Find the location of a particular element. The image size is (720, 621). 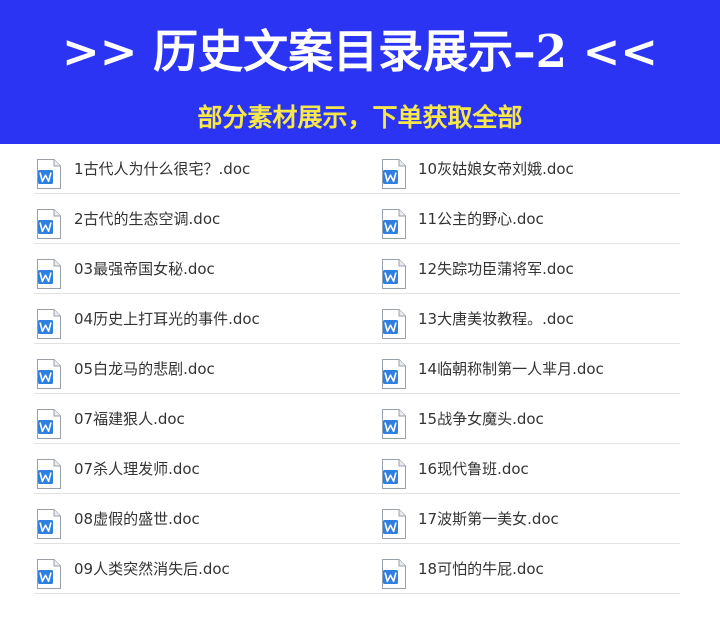

file-name: 12失踪功臣蒲将军.doc is located at coordinates (496, 269).